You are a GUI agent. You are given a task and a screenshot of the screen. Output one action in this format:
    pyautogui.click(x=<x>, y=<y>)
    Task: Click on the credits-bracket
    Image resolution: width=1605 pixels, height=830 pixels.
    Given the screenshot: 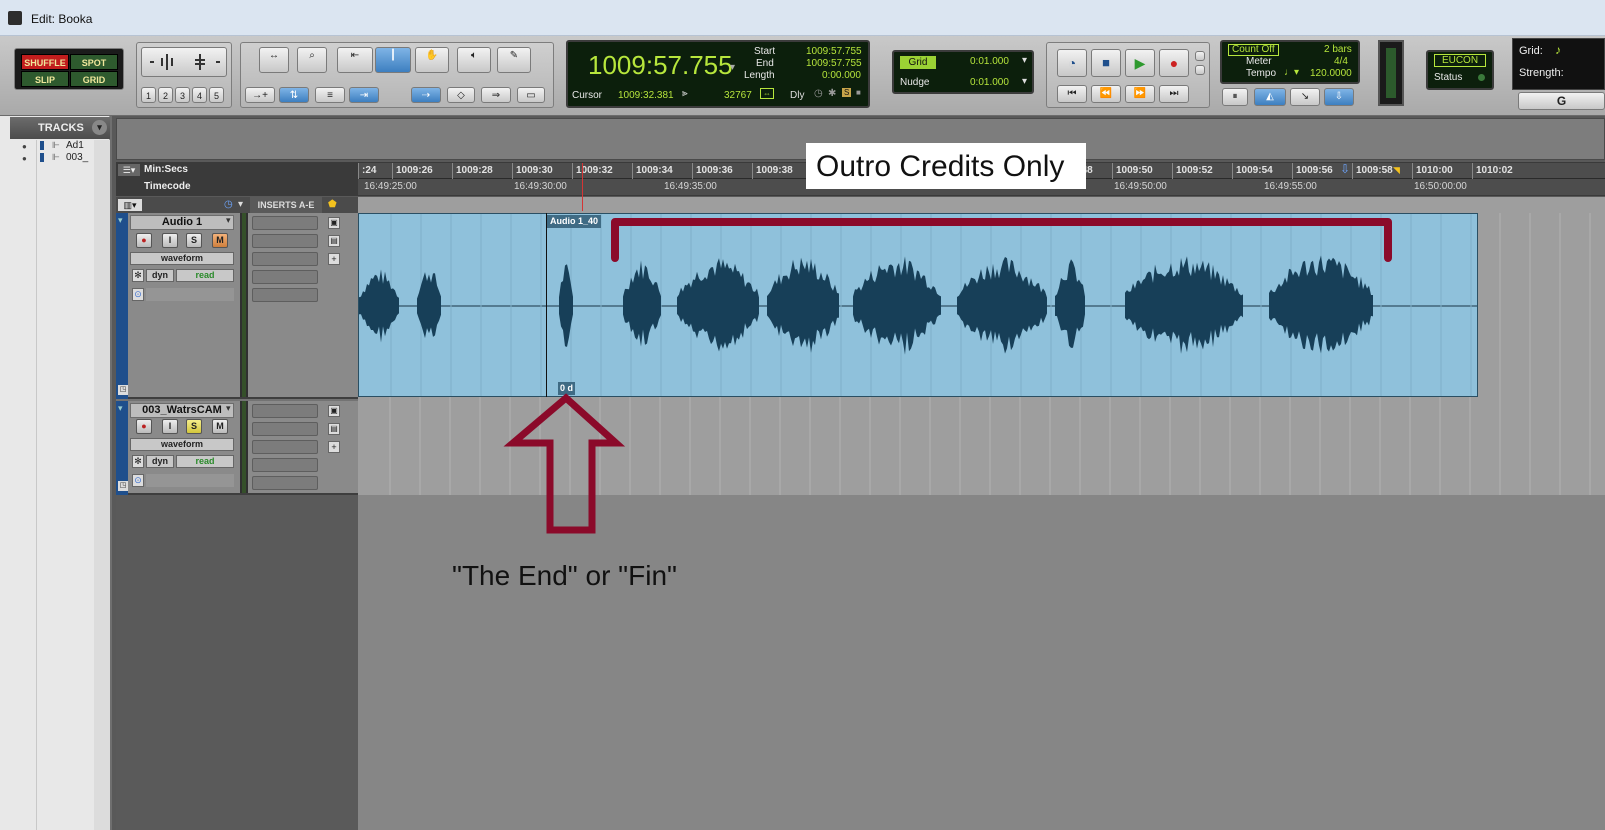 What is the action you would take?
    pyautogui.click(x=1001, y=240)
    